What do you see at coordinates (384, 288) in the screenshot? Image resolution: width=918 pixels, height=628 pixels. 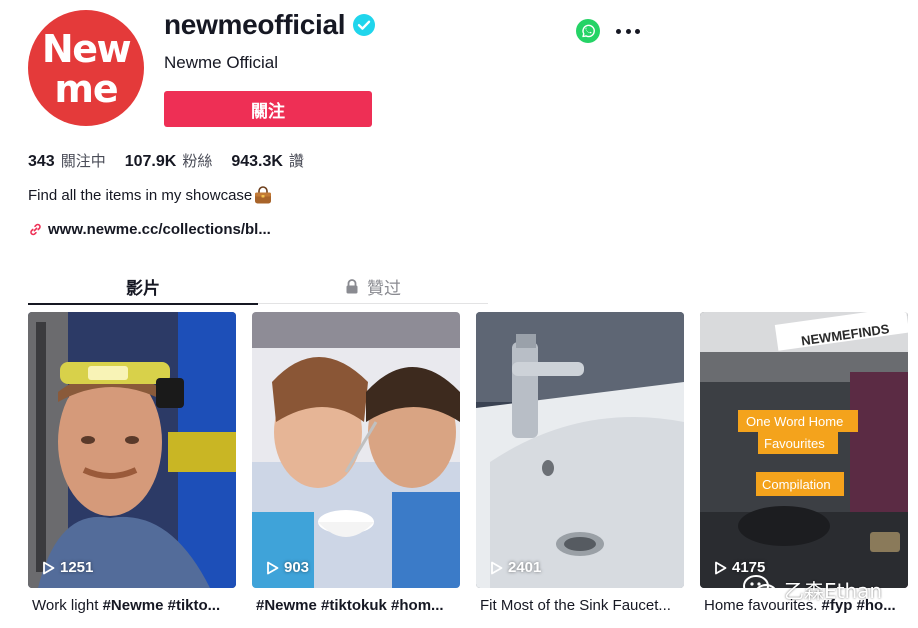 I see `tab-liked-label: 贊过` at bounding box center [384, 288].